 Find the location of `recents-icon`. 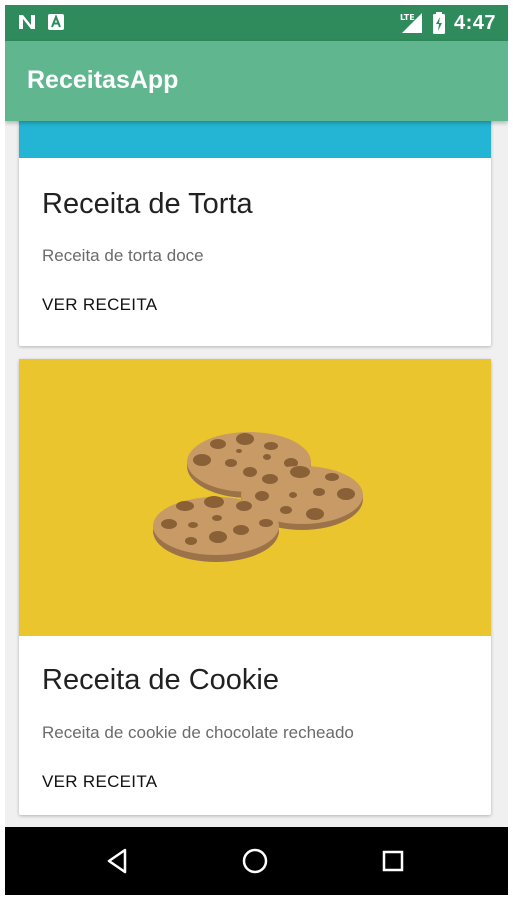

recents-icon is located at coordinates (393, 861).